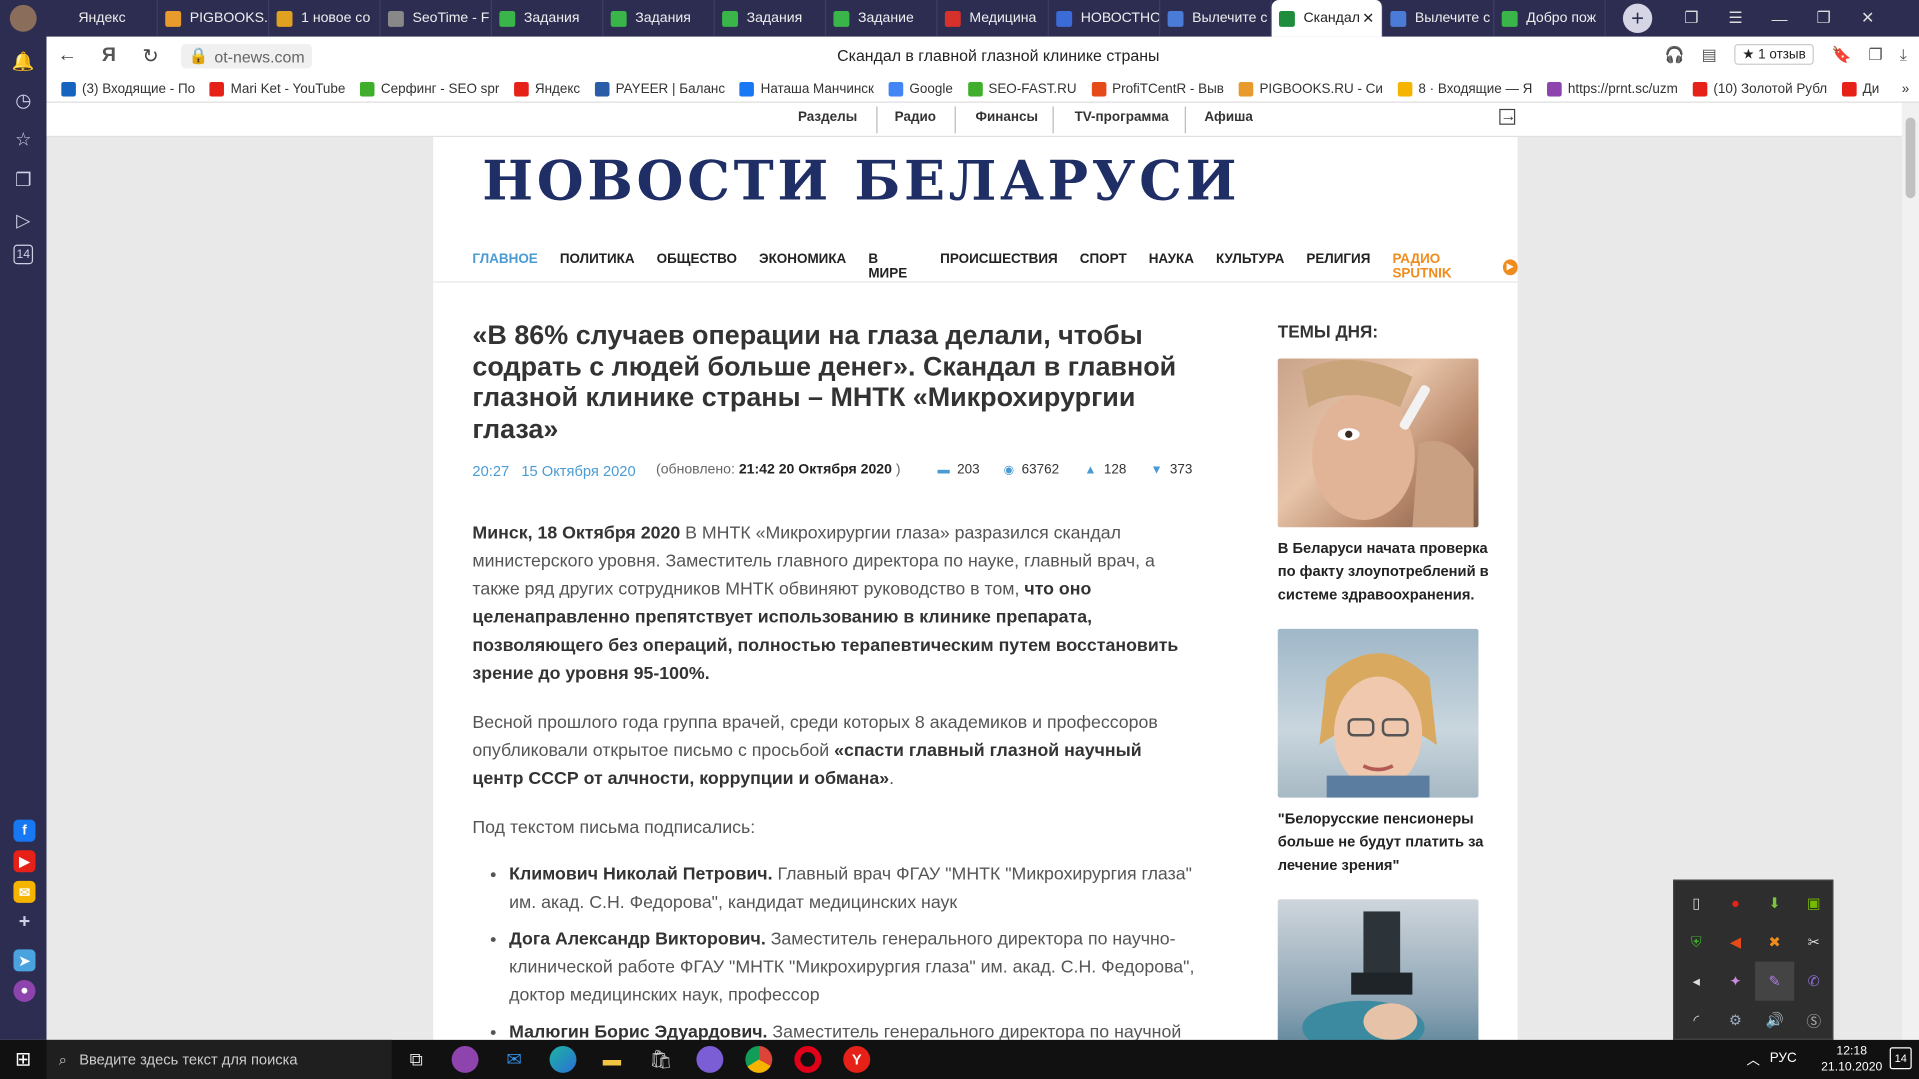  What do you see at coordinates (504, 266) in the screenshot?
I see `main-nav-item: ГЛАВНОЕ` at bounding box center [504, 266].